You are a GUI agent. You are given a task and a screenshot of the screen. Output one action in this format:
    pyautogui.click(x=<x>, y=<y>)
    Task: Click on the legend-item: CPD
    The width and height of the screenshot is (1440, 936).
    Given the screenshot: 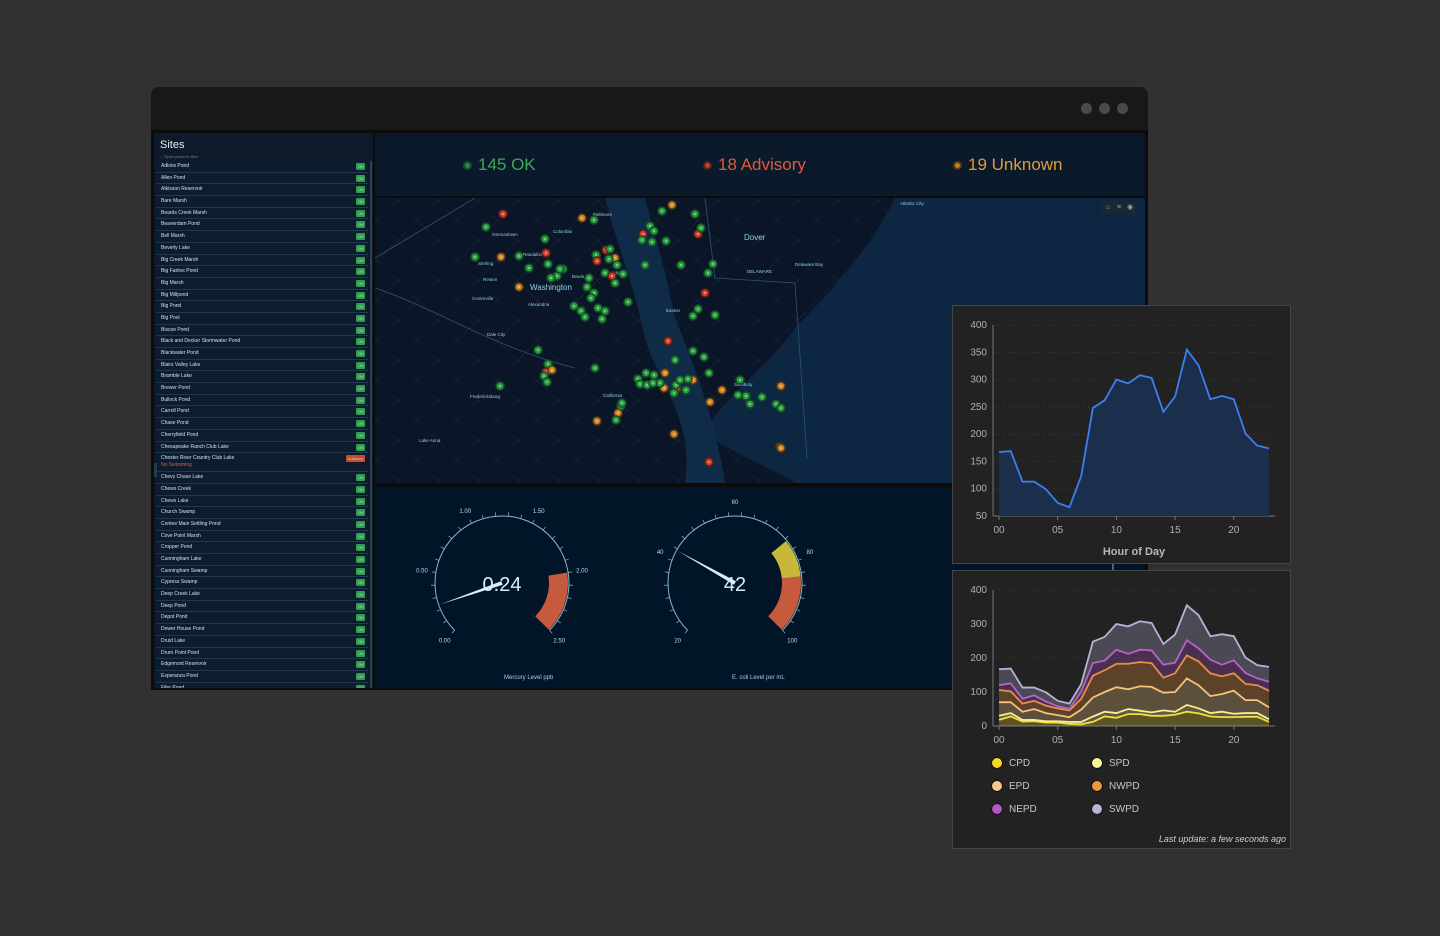 What is the action you would take?
    pyautogui.click(x=1010, y=763)
    